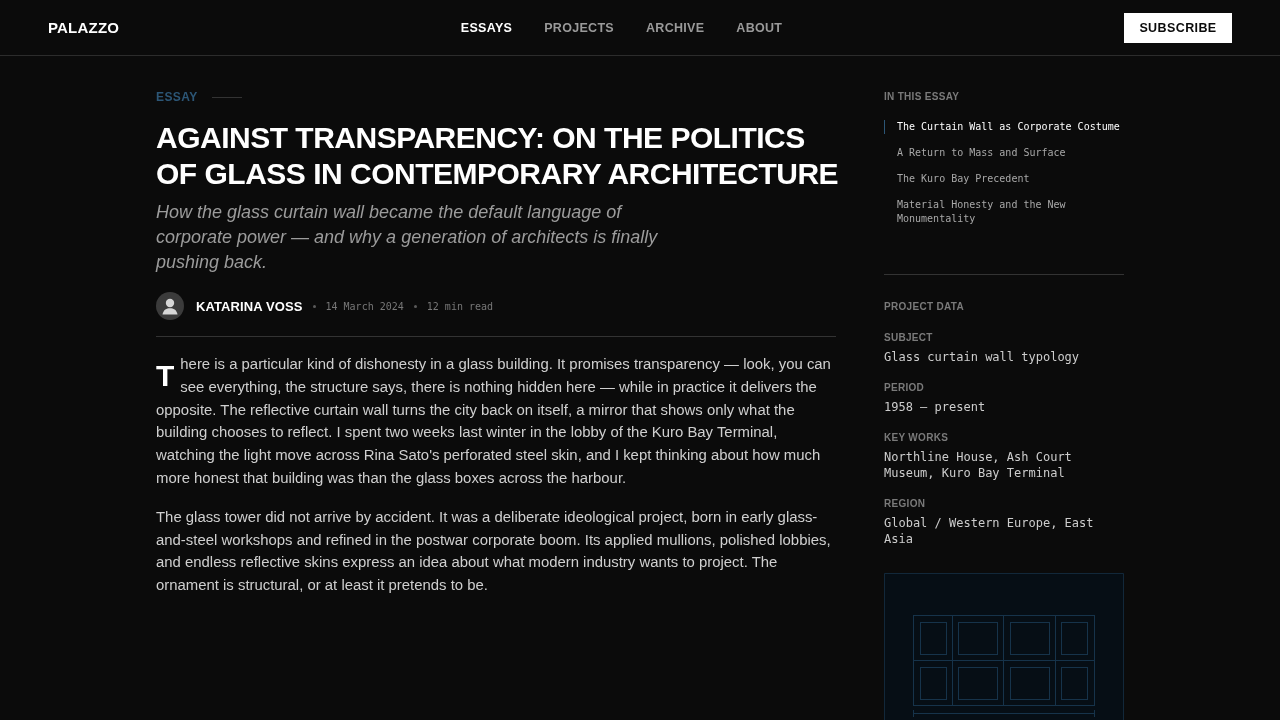  What do you see at coordinates (759, 27) in the screenshot?
I see `nav-link: ABOUT` at bounding box center [759, 27].